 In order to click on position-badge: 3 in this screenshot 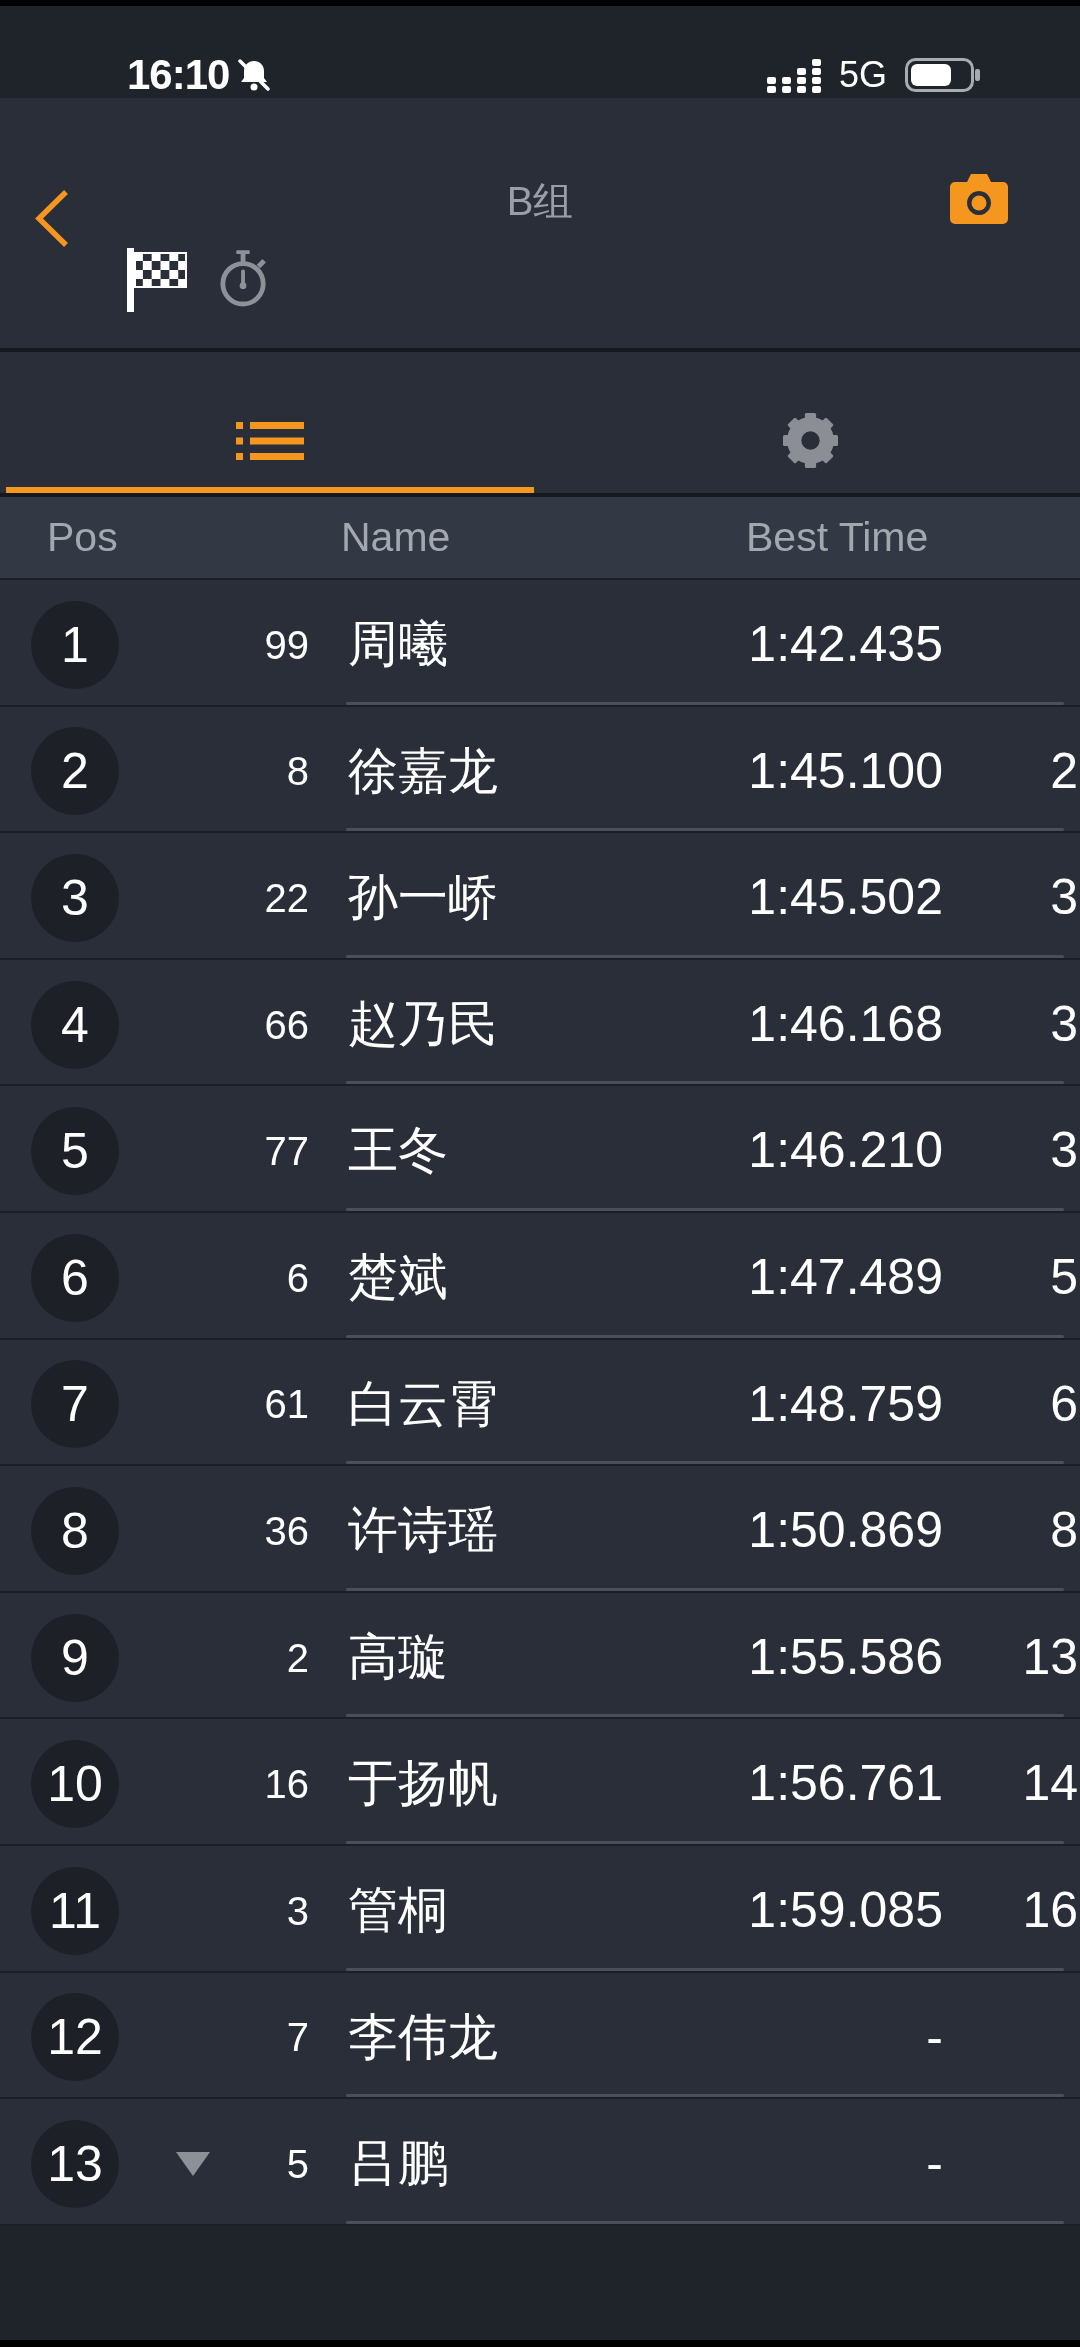, I will do `click(75, 898)`.